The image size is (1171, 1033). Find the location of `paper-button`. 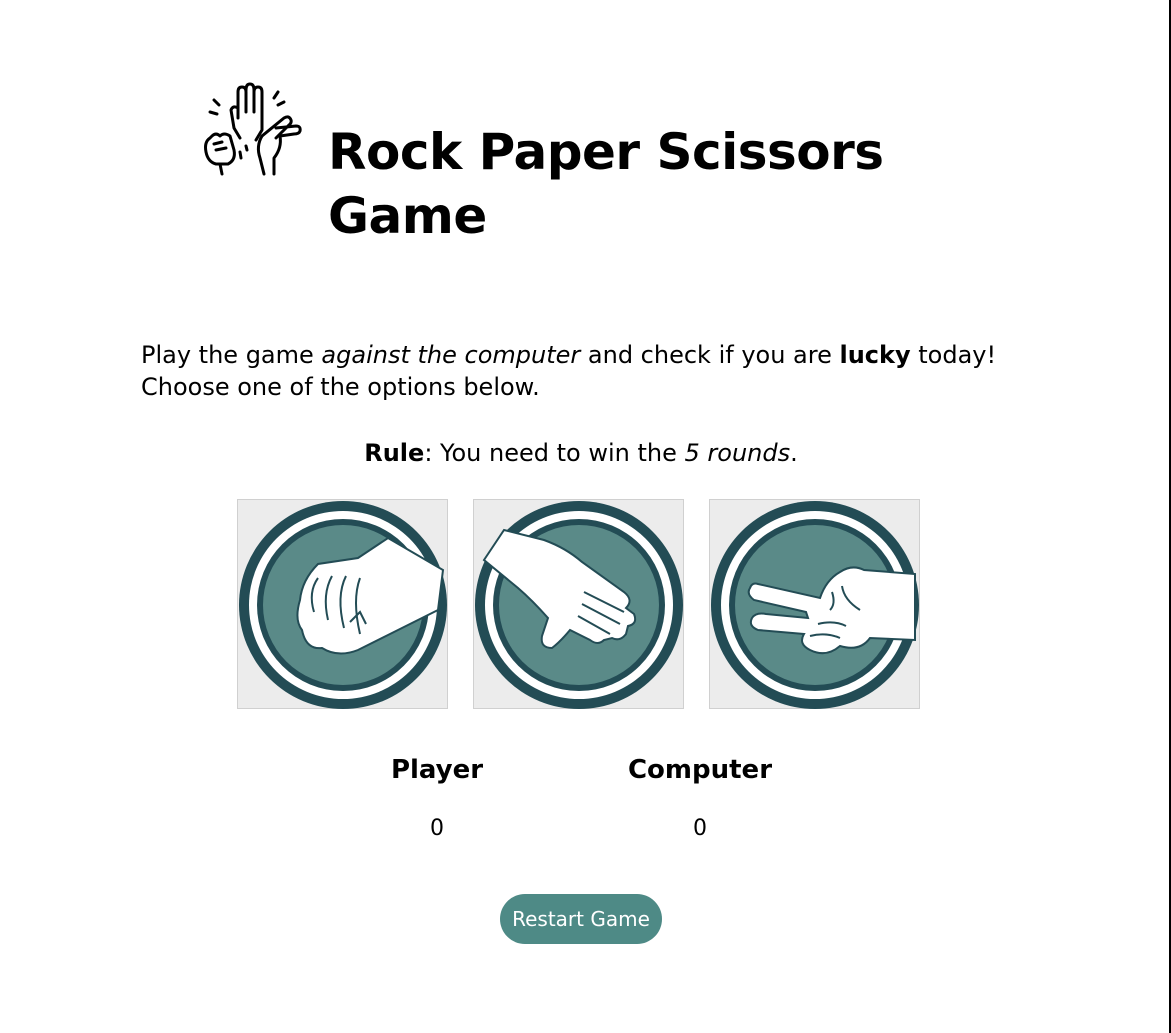

paper-button is located at coordinates (578, 604).